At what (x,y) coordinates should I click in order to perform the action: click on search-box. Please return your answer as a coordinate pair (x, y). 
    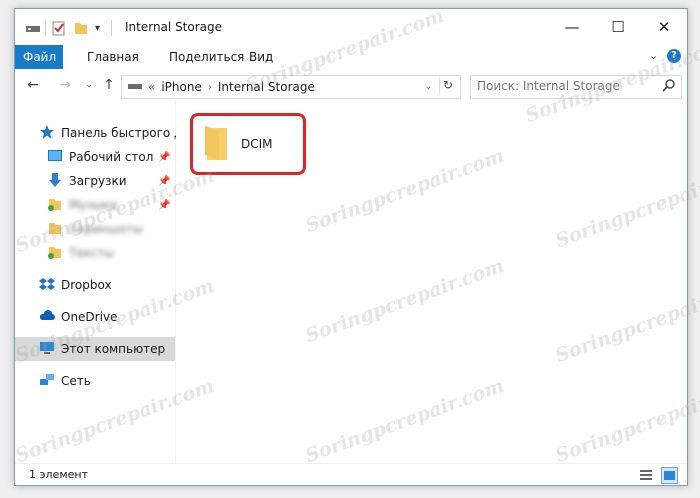
    Looking at the image, I should click on (576, 87).